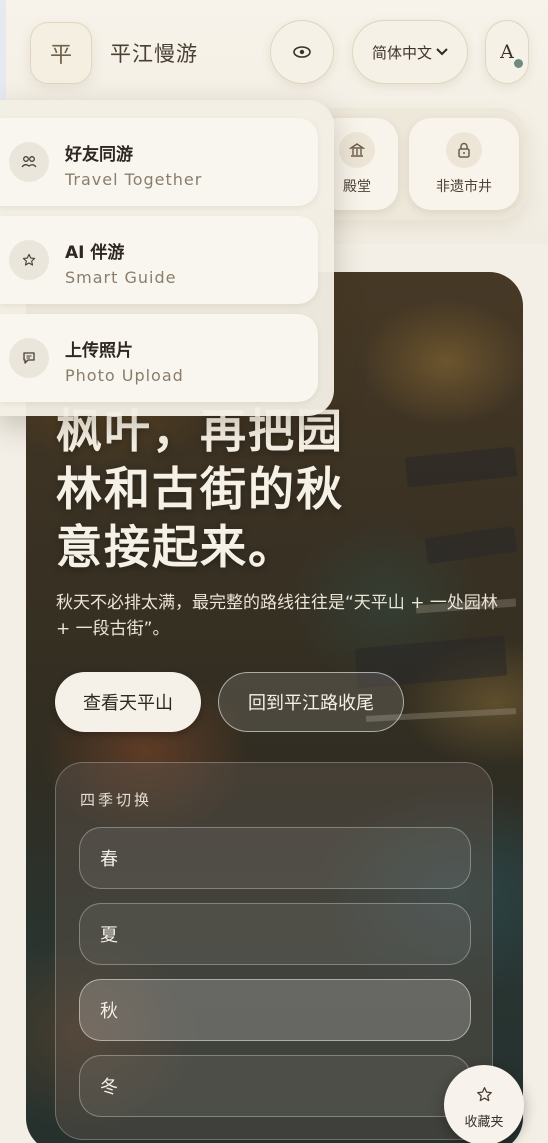  I want to click on language-label: 简体中文, so click(401, 52).